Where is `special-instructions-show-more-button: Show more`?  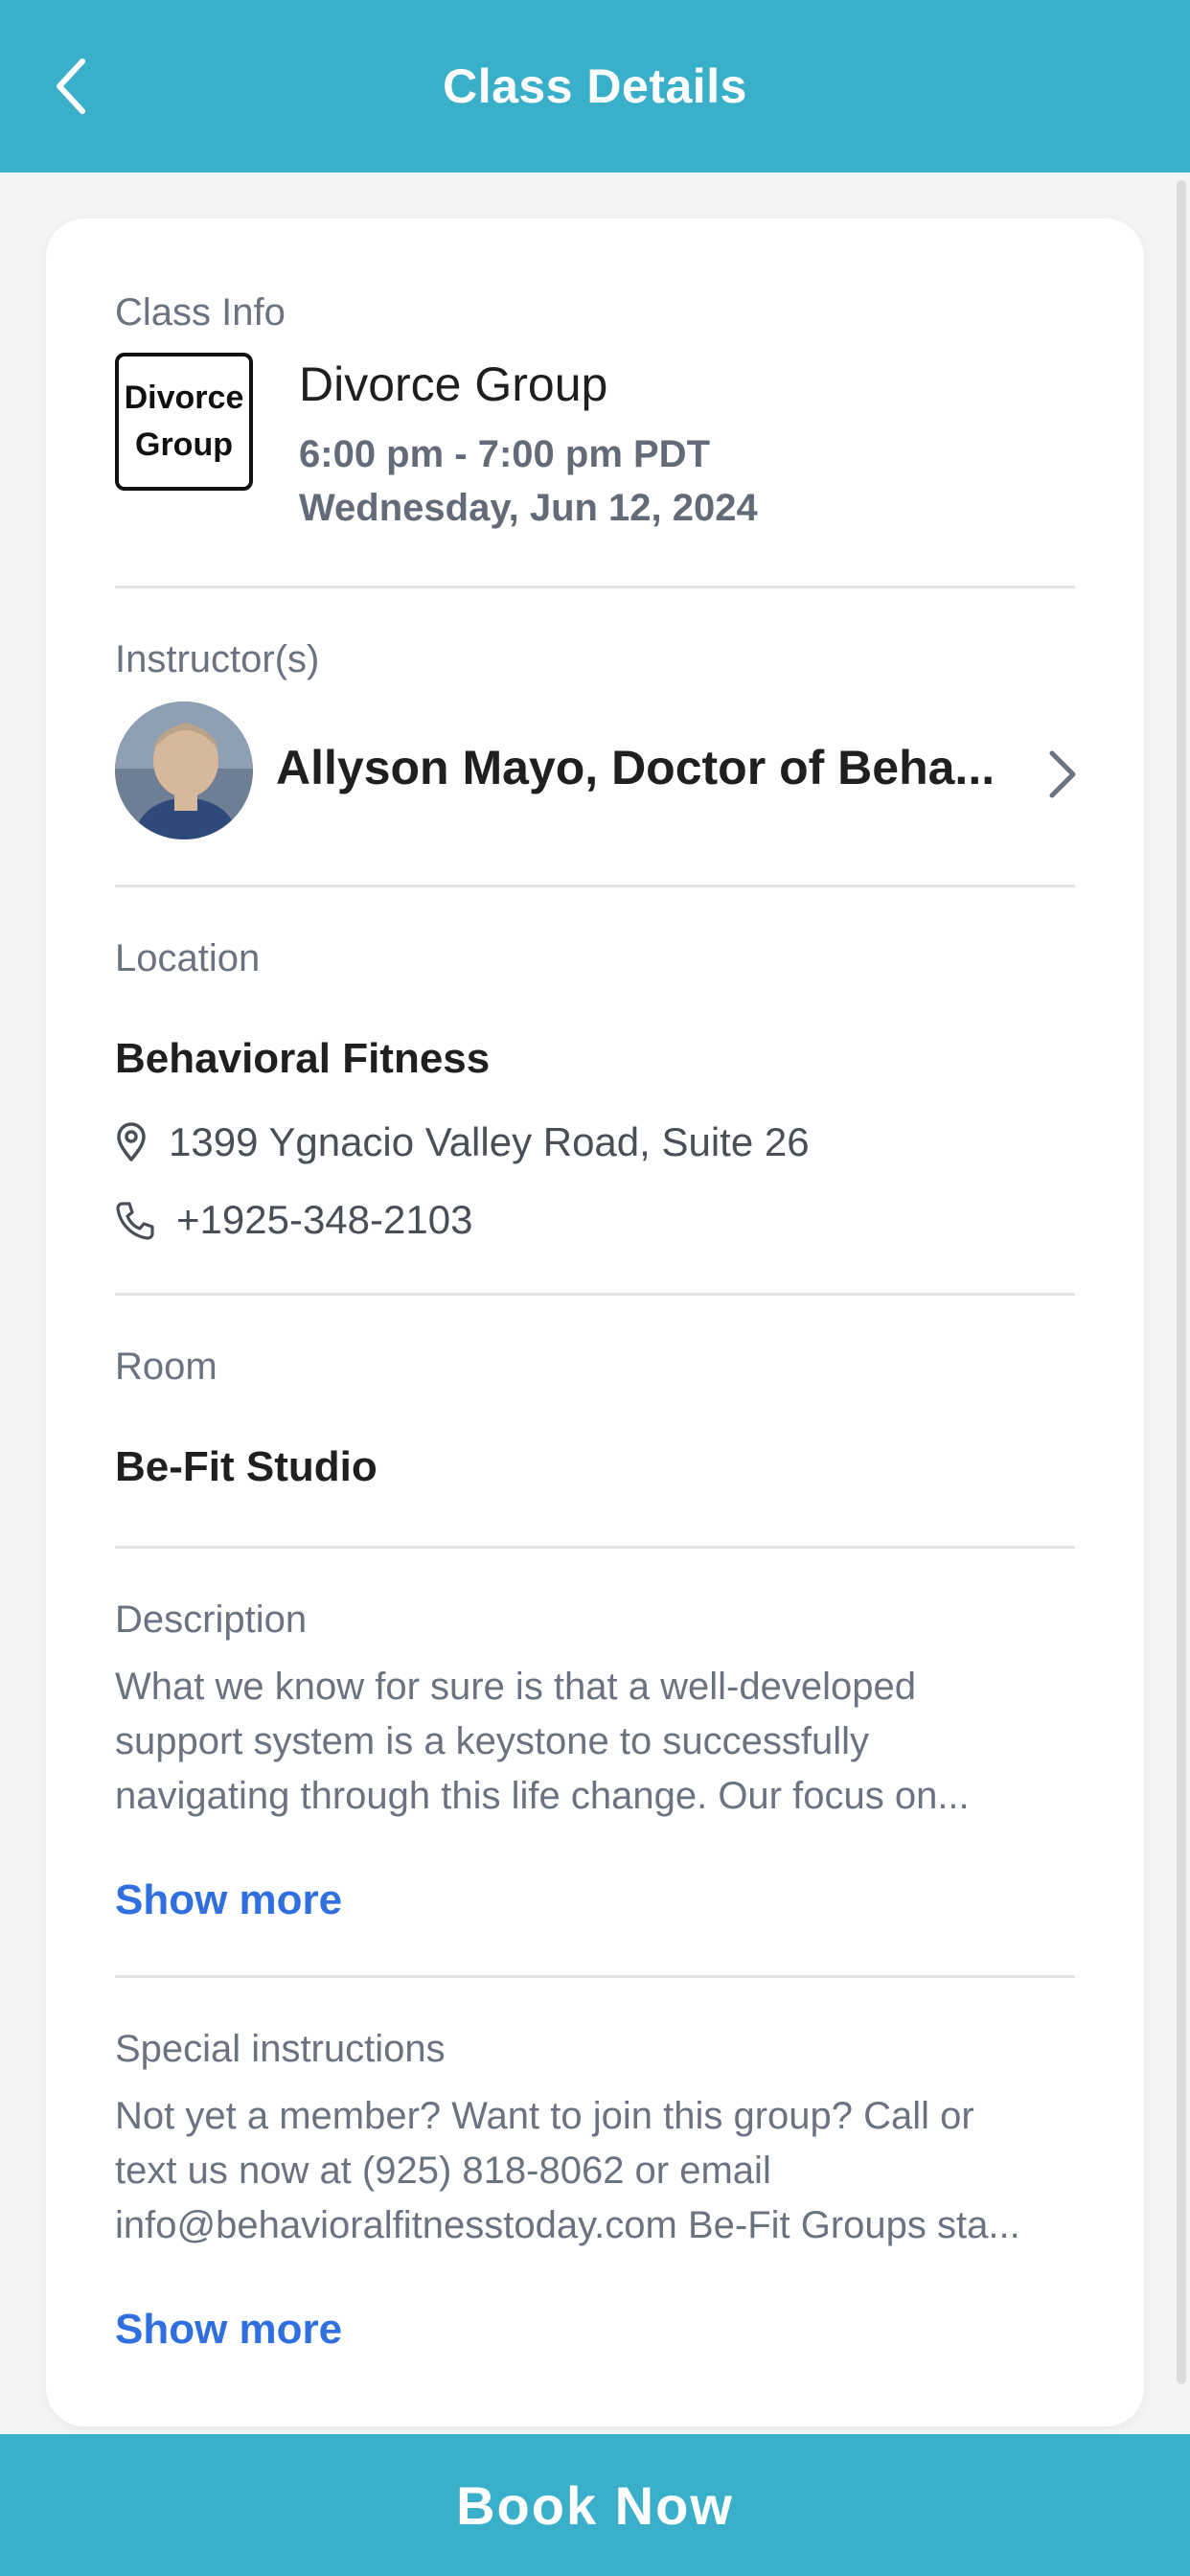 special-instructions-show-more-button: Show more is located at coordinates (229, 2330).